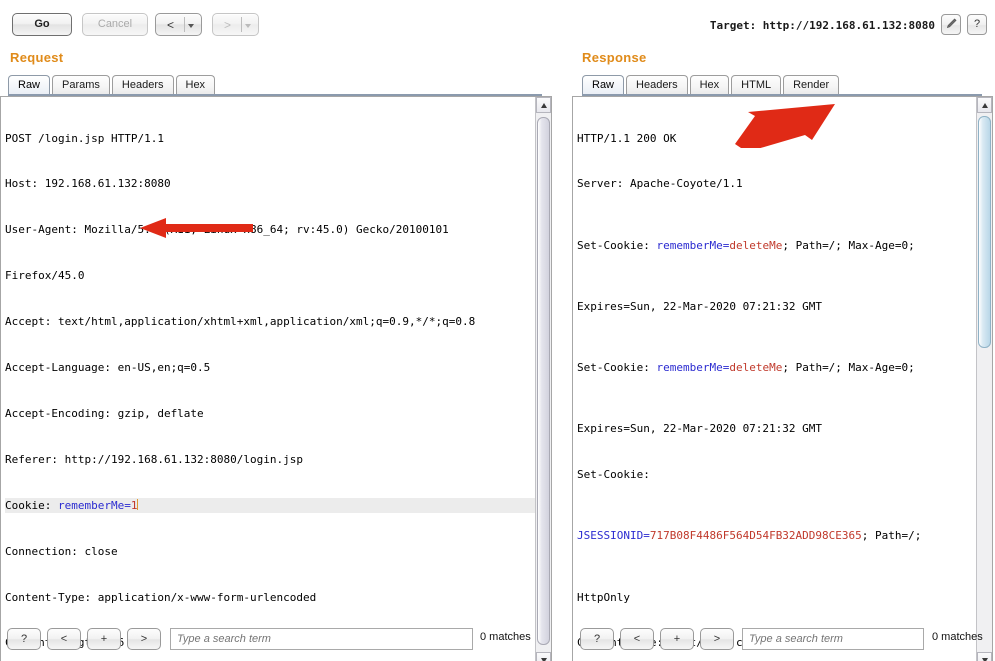 The height and width of the screenshot is (661, 995). What do you see at coordinates (811, 85) in the screenshot?
I see `tab-response-render: Render` at bounding box center [811, 85].